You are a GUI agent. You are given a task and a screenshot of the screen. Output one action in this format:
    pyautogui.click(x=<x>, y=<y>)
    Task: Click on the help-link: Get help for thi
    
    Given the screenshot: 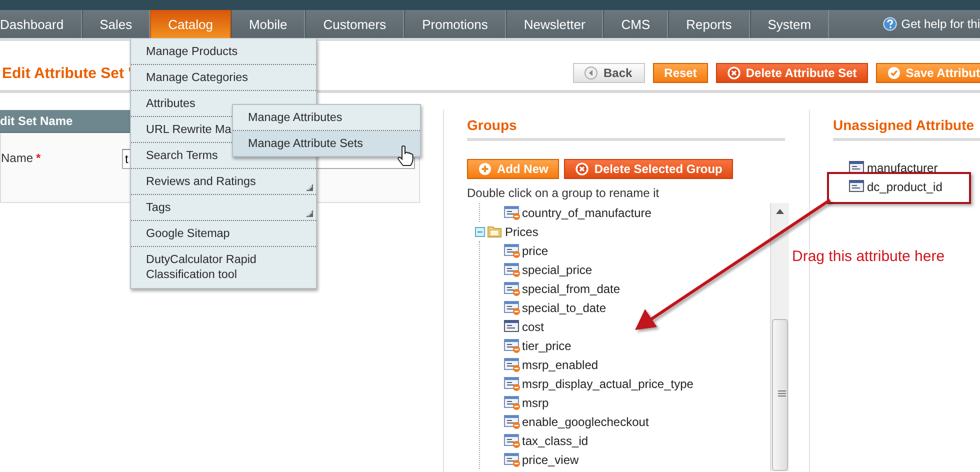 What is the action you would take?
    pyautogui.click(x=940, y=24)
    